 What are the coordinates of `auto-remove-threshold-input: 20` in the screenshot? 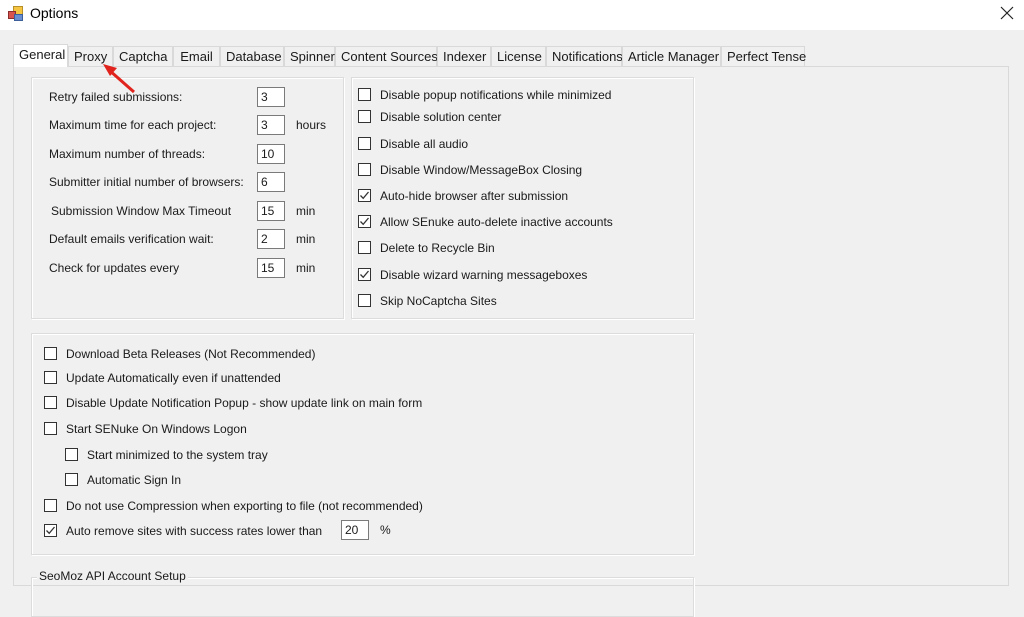 It's located at (355, 530).